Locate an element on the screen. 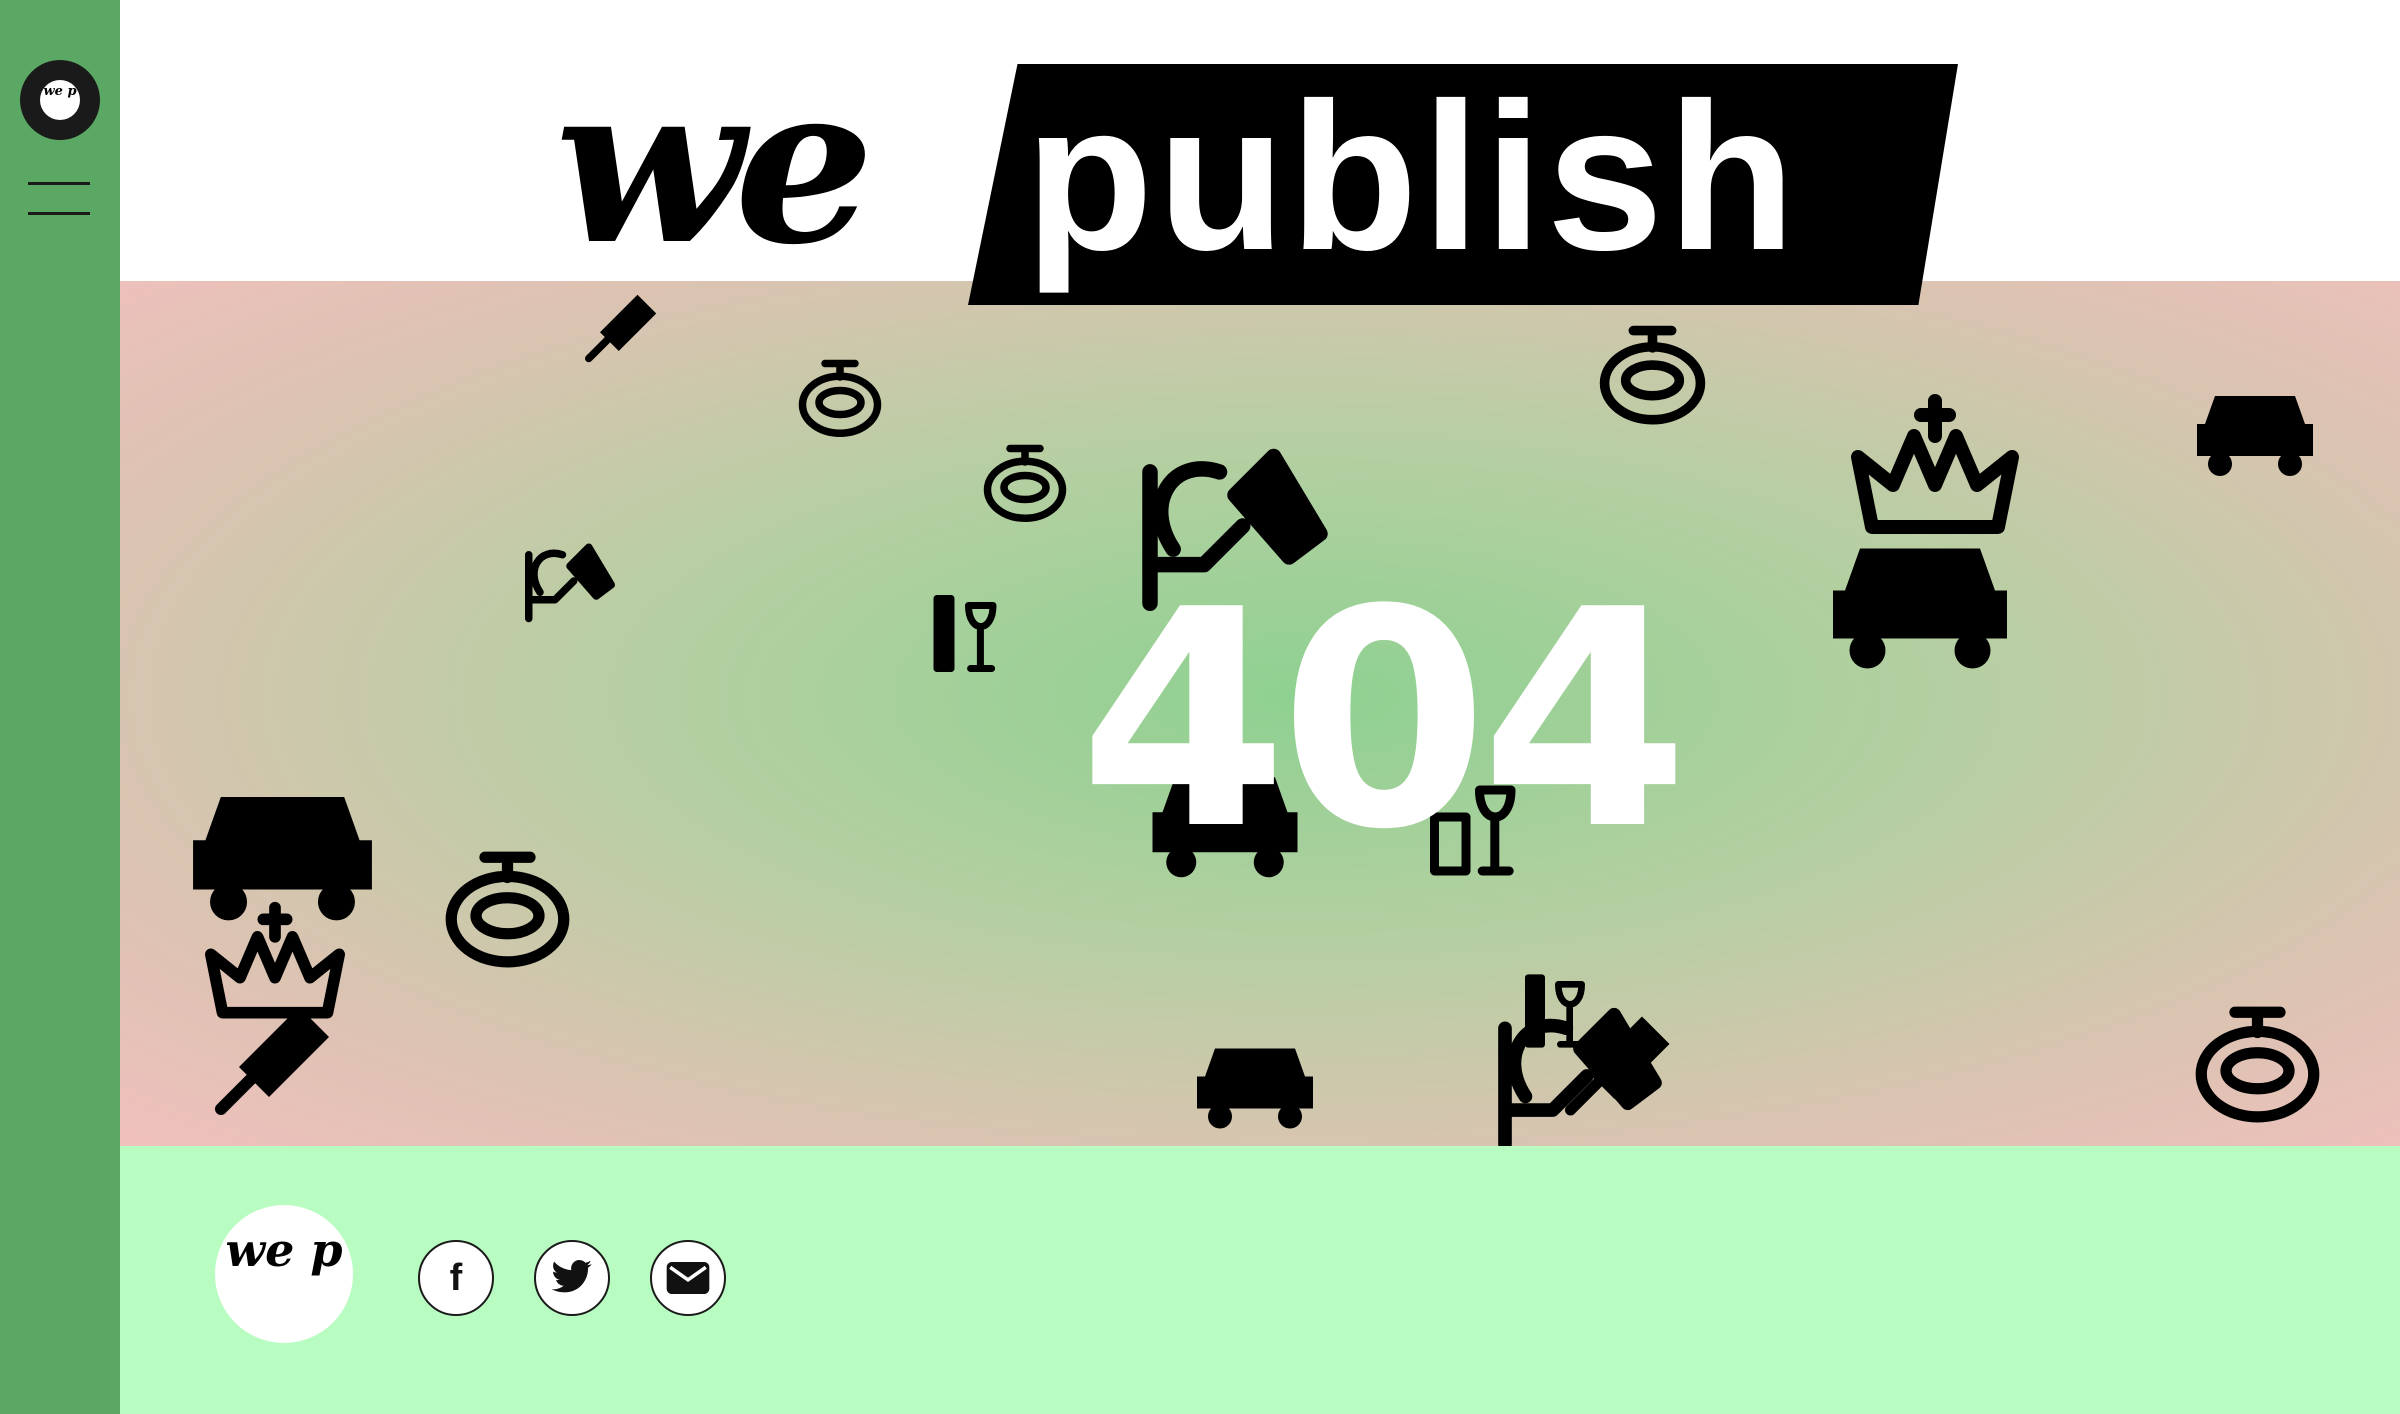 The width and height of the screenshot is (2400, 1414). sidebar-logo-mark: we p is located at coordinates (60, 100).